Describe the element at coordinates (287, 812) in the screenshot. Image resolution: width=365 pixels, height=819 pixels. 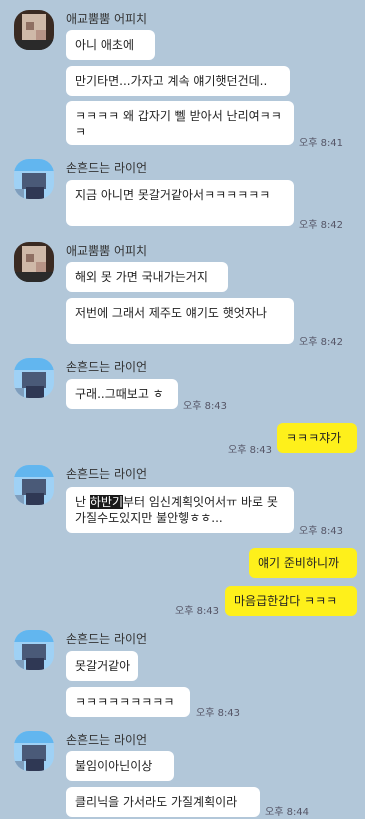
I see `message-time: 오후 8:44` at that location.